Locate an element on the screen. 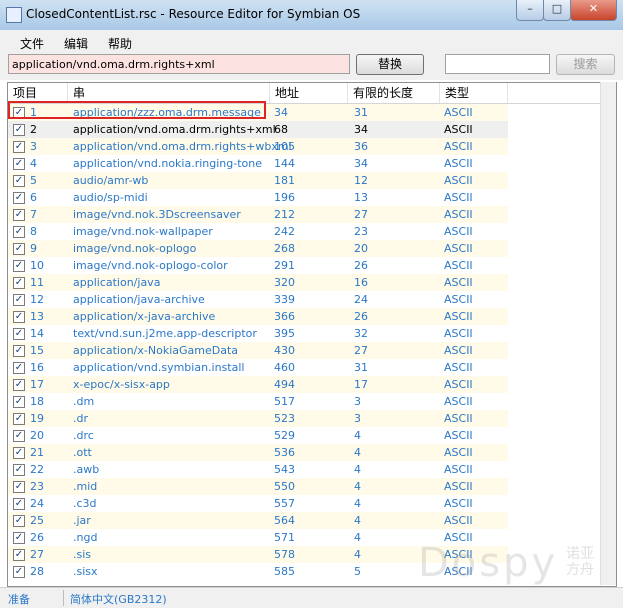 This screenshot has width=623, height=608. table-row: ✓ 5 audio/amr-wb 181 12 ASCII is located at coordinates (258, 180).